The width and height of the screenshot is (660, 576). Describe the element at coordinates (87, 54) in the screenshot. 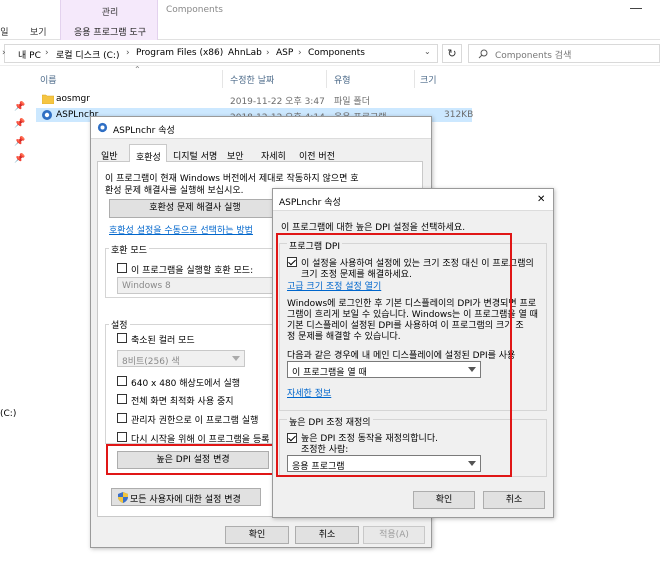

I see `breadcrumb-item: 로컬 디스크 (C:)` at that location.